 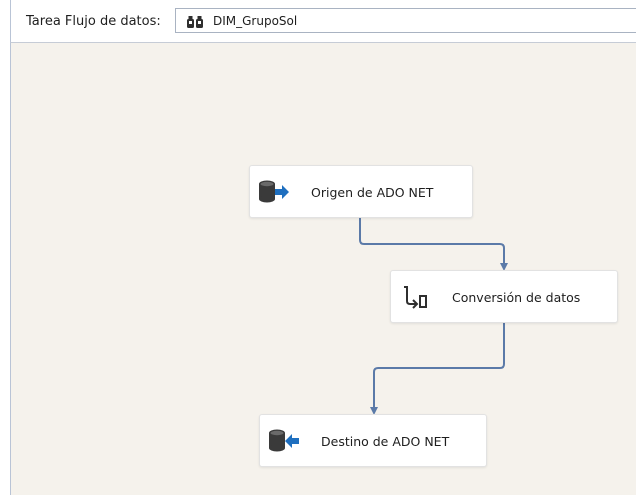 I want to click on data-conversion-component: Conversión de datos, so click(x=504, y=296).